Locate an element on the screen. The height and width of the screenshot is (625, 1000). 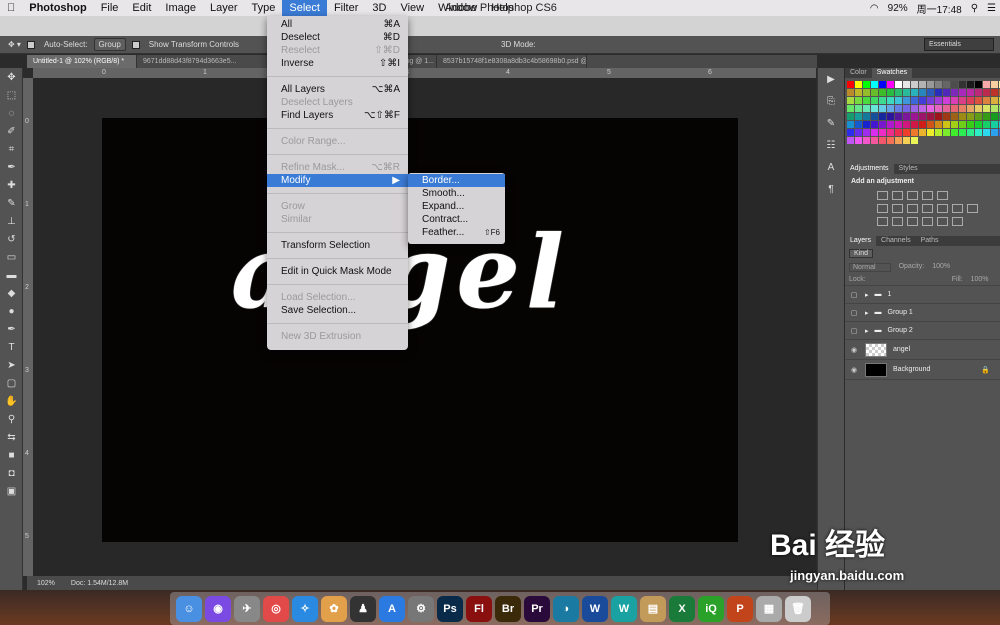
shape-tool-icon: ▢ is located at coordinates (11, 383).